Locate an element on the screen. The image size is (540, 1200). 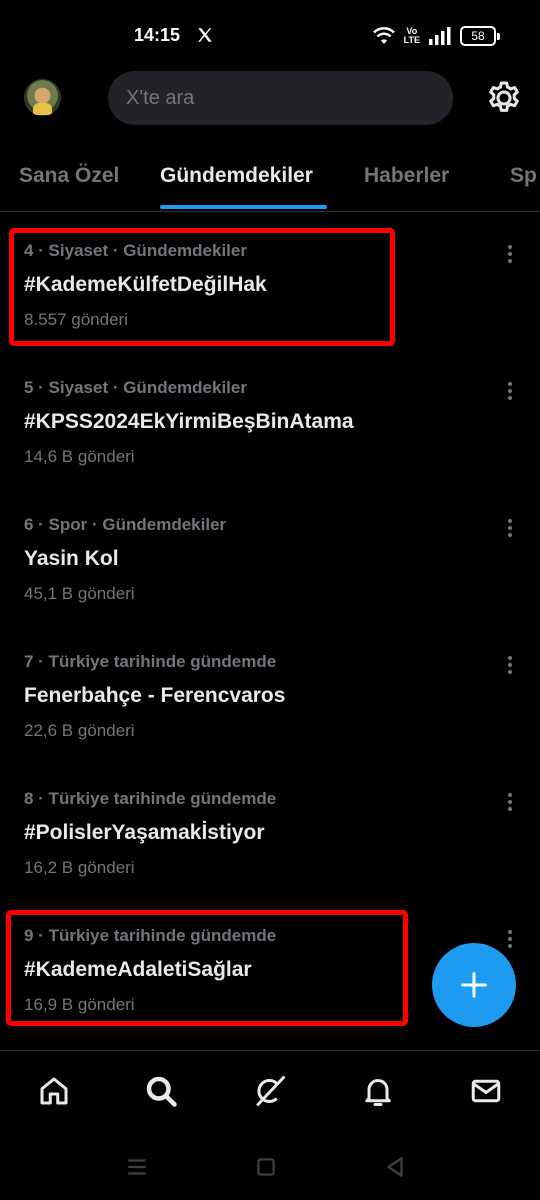
avatar is located at coordinates (42, 97).